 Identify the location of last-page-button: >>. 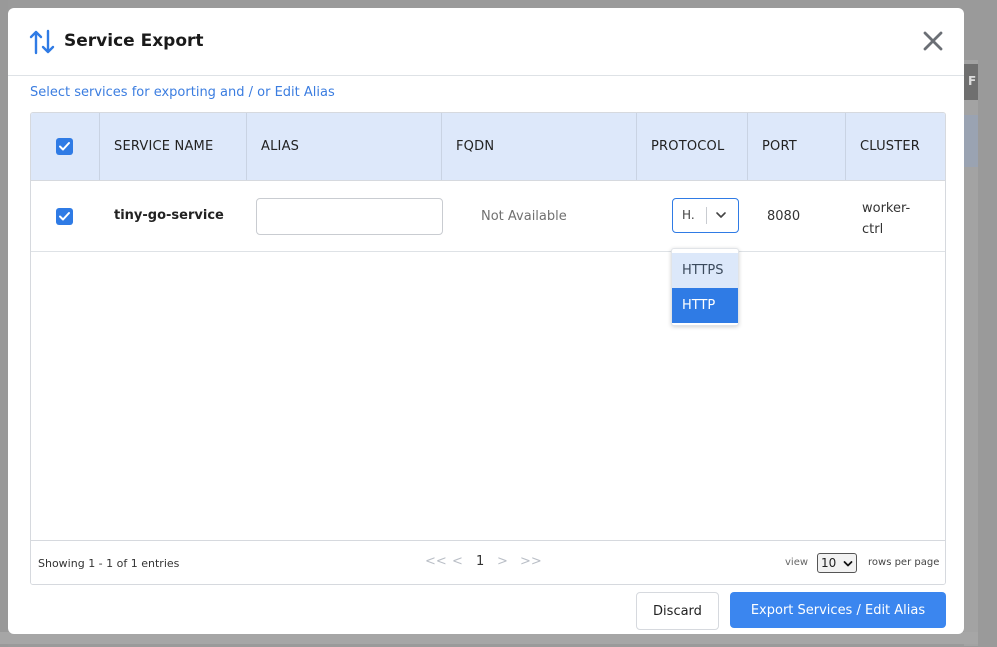
(531, 561).